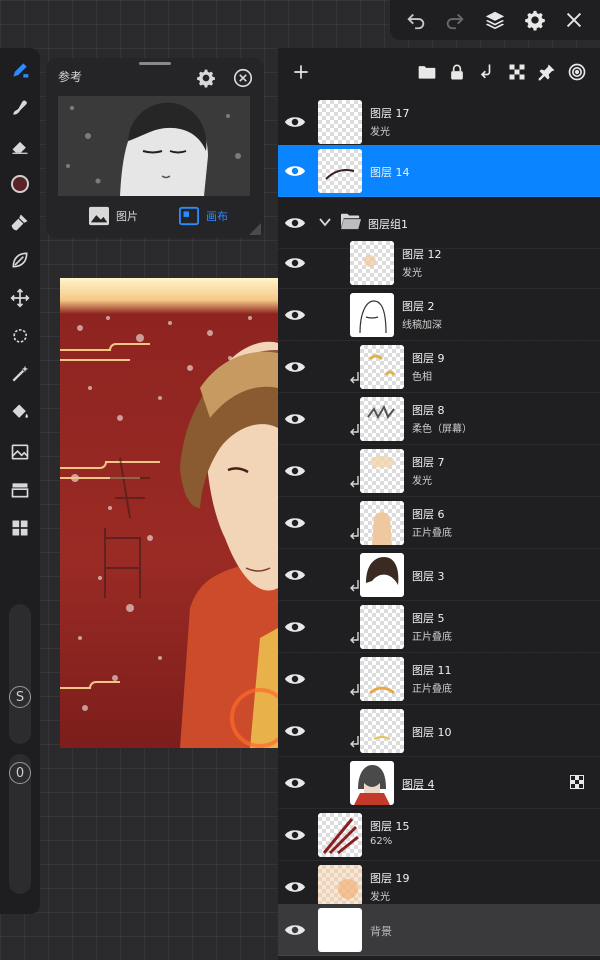  What do you see at coordinates (517, 72) in the screenshot?
I see `transparent-icon` at bounding box center [517, 72].